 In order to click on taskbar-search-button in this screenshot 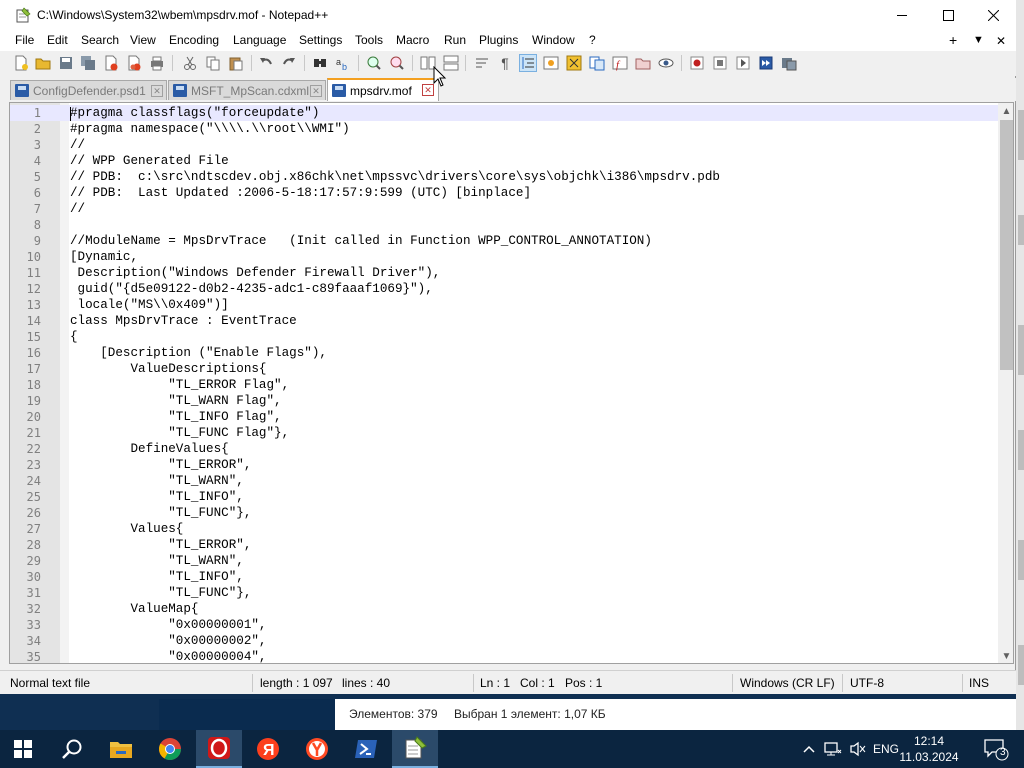, I will do `click(72, 749)`.